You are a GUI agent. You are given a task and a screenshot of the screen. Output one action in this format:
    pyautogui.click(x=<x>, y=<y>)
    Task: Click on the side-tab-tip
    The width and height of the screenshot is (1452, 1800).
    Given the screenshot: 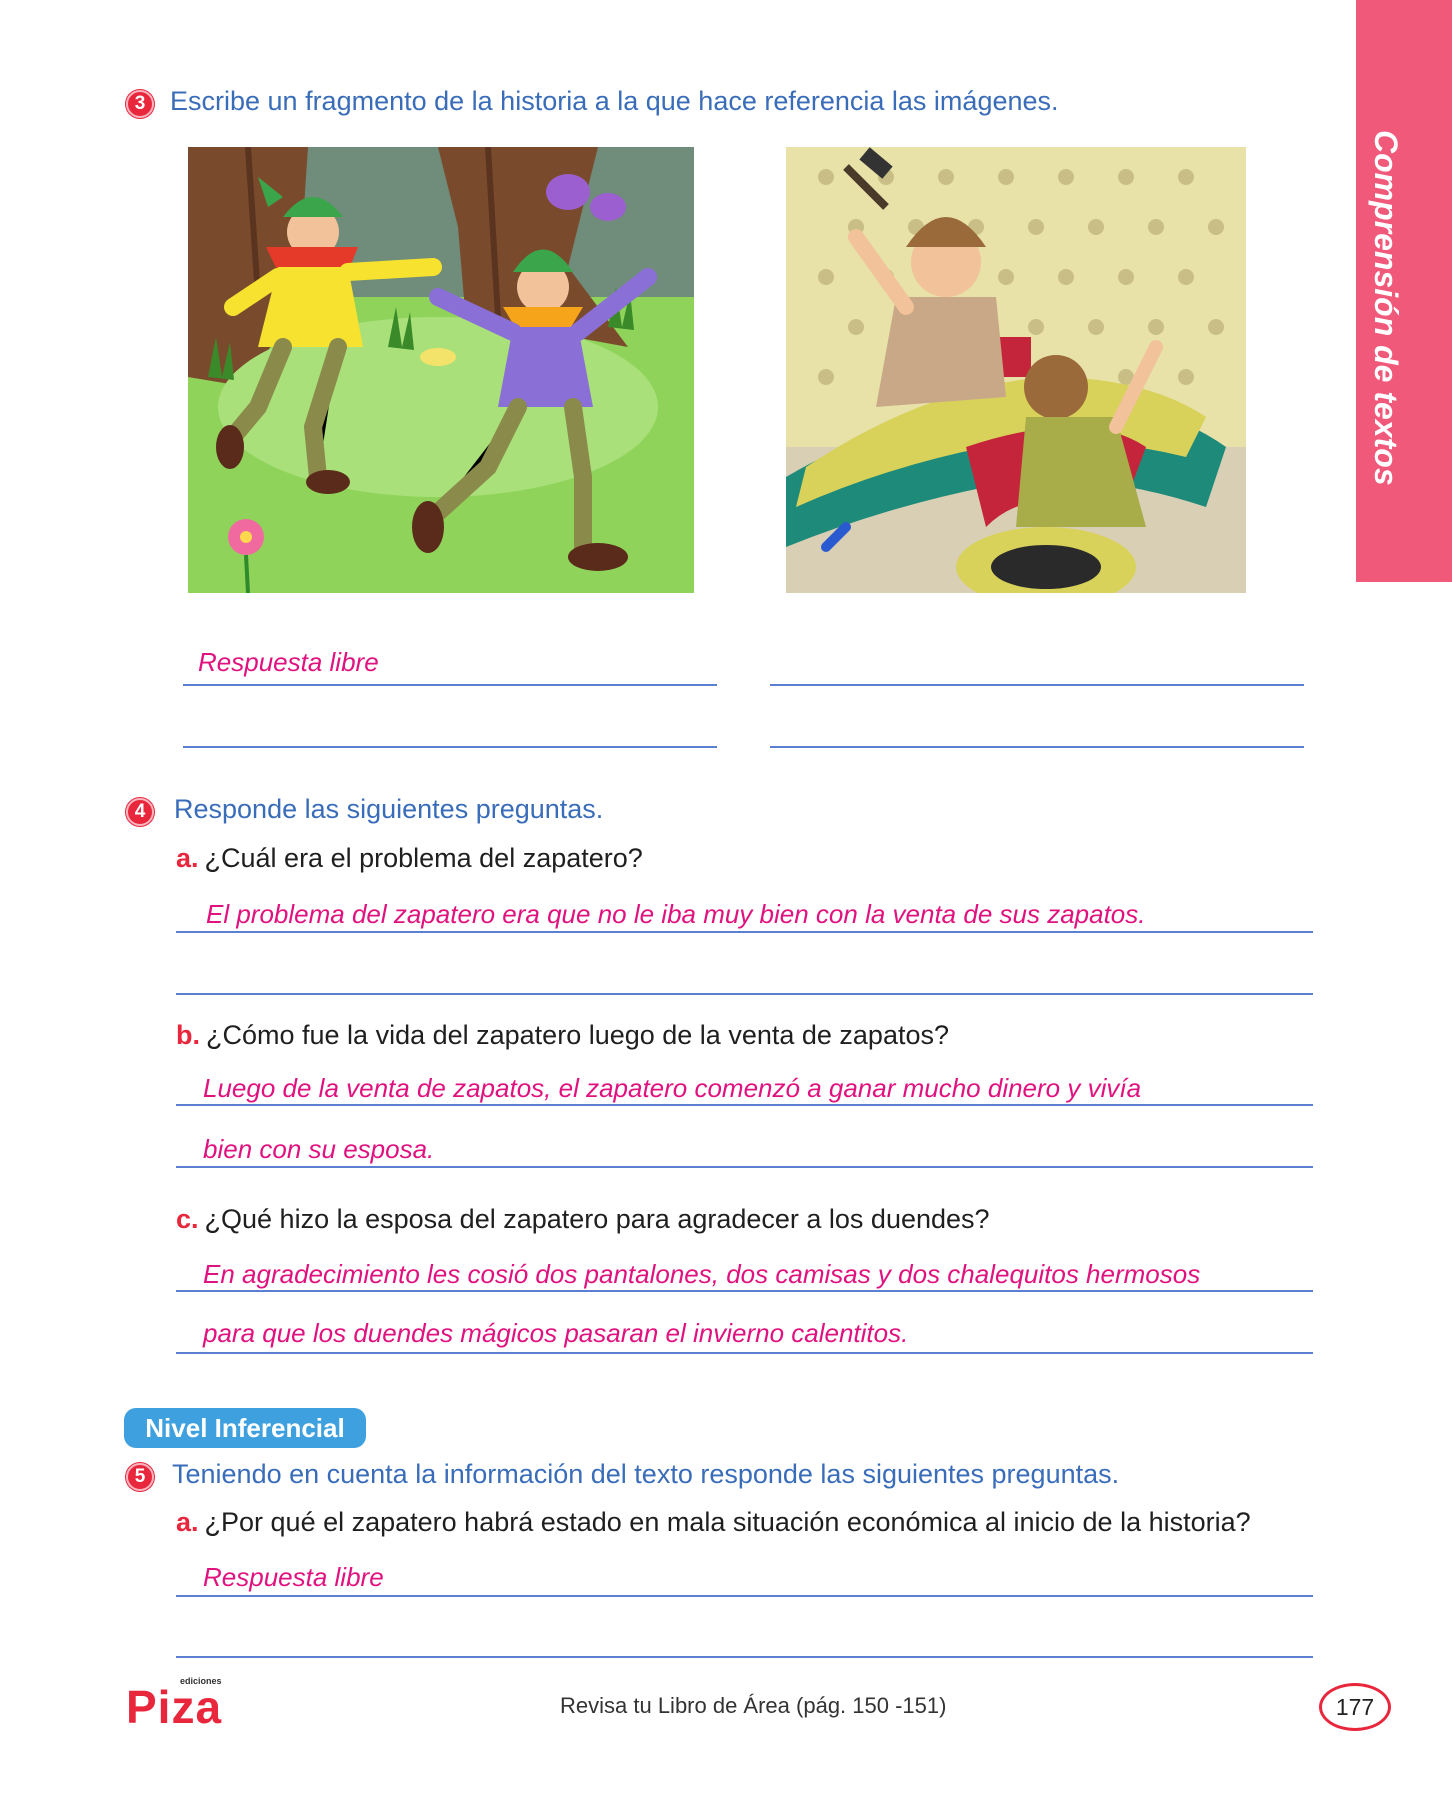 What is the action you would take?
    pyautogui.click(x=1404, y=571)
    